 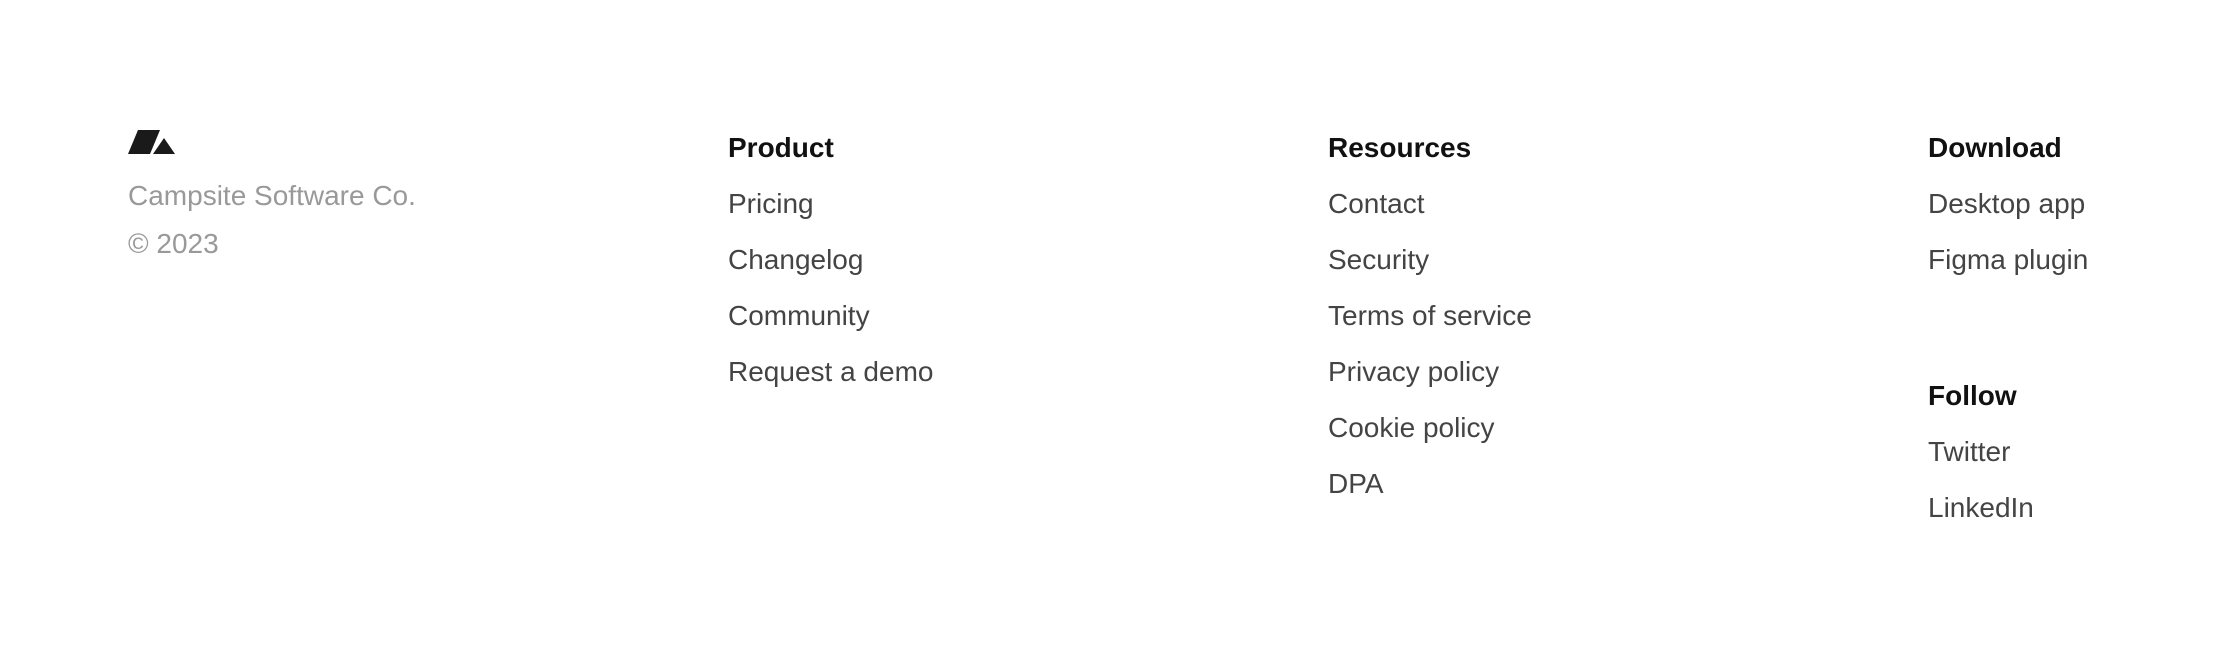 I want to click on link-community: Community, so click(x=799, y=315).